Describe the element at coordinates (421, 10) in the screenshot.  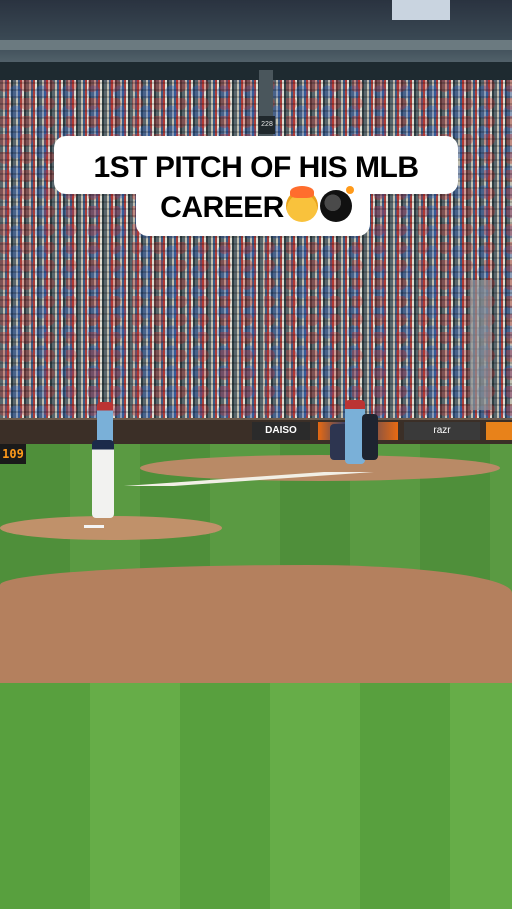
I see `upper-video-board` at that location.